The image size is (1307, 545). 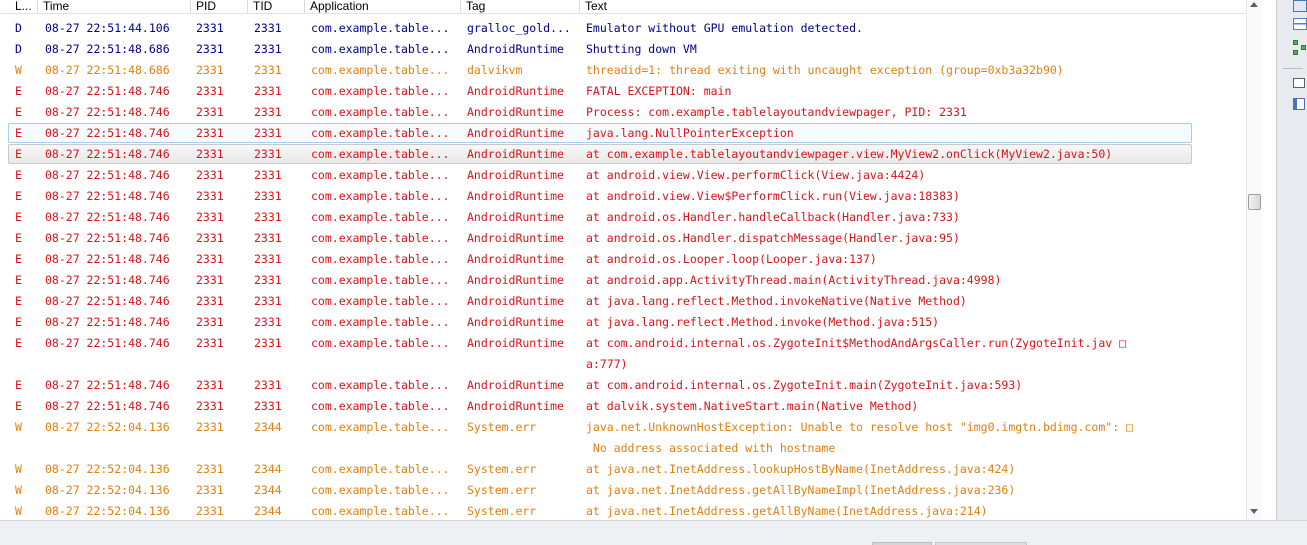 I want to click on log-text: FATAL EXCEPTION: main, so click(x=659, y=91).